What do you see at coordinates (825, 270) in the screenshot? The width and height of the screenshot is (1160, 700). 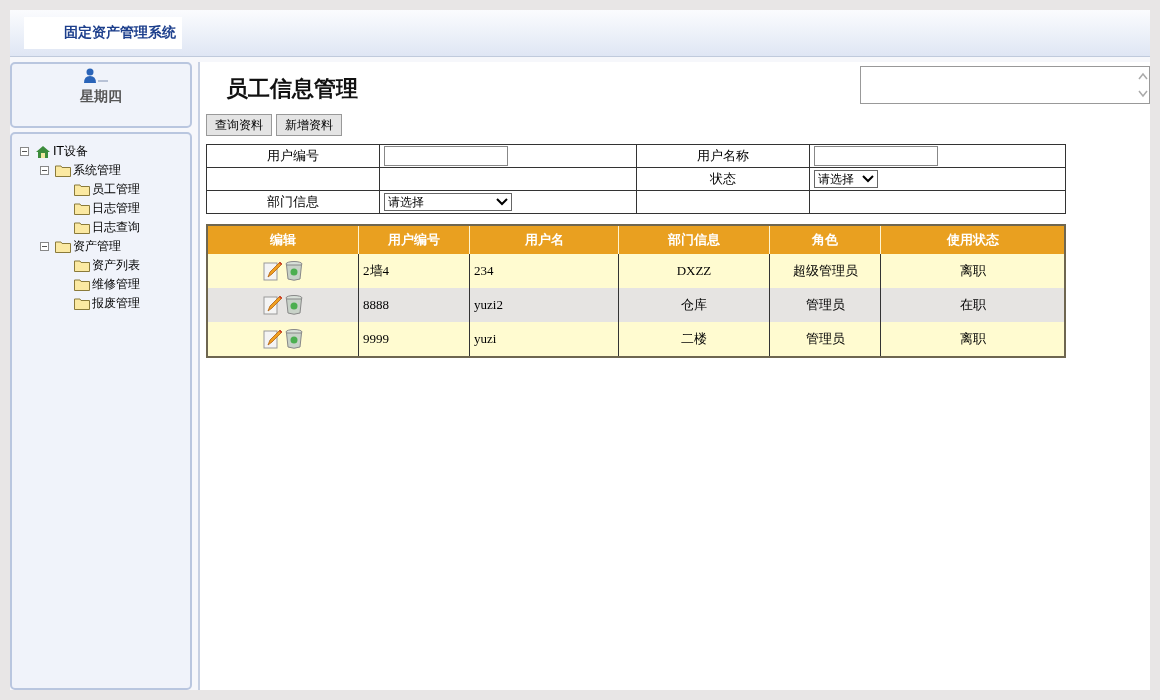 I see `table-cell: 超级管理员` at bounding box center [825, 270].